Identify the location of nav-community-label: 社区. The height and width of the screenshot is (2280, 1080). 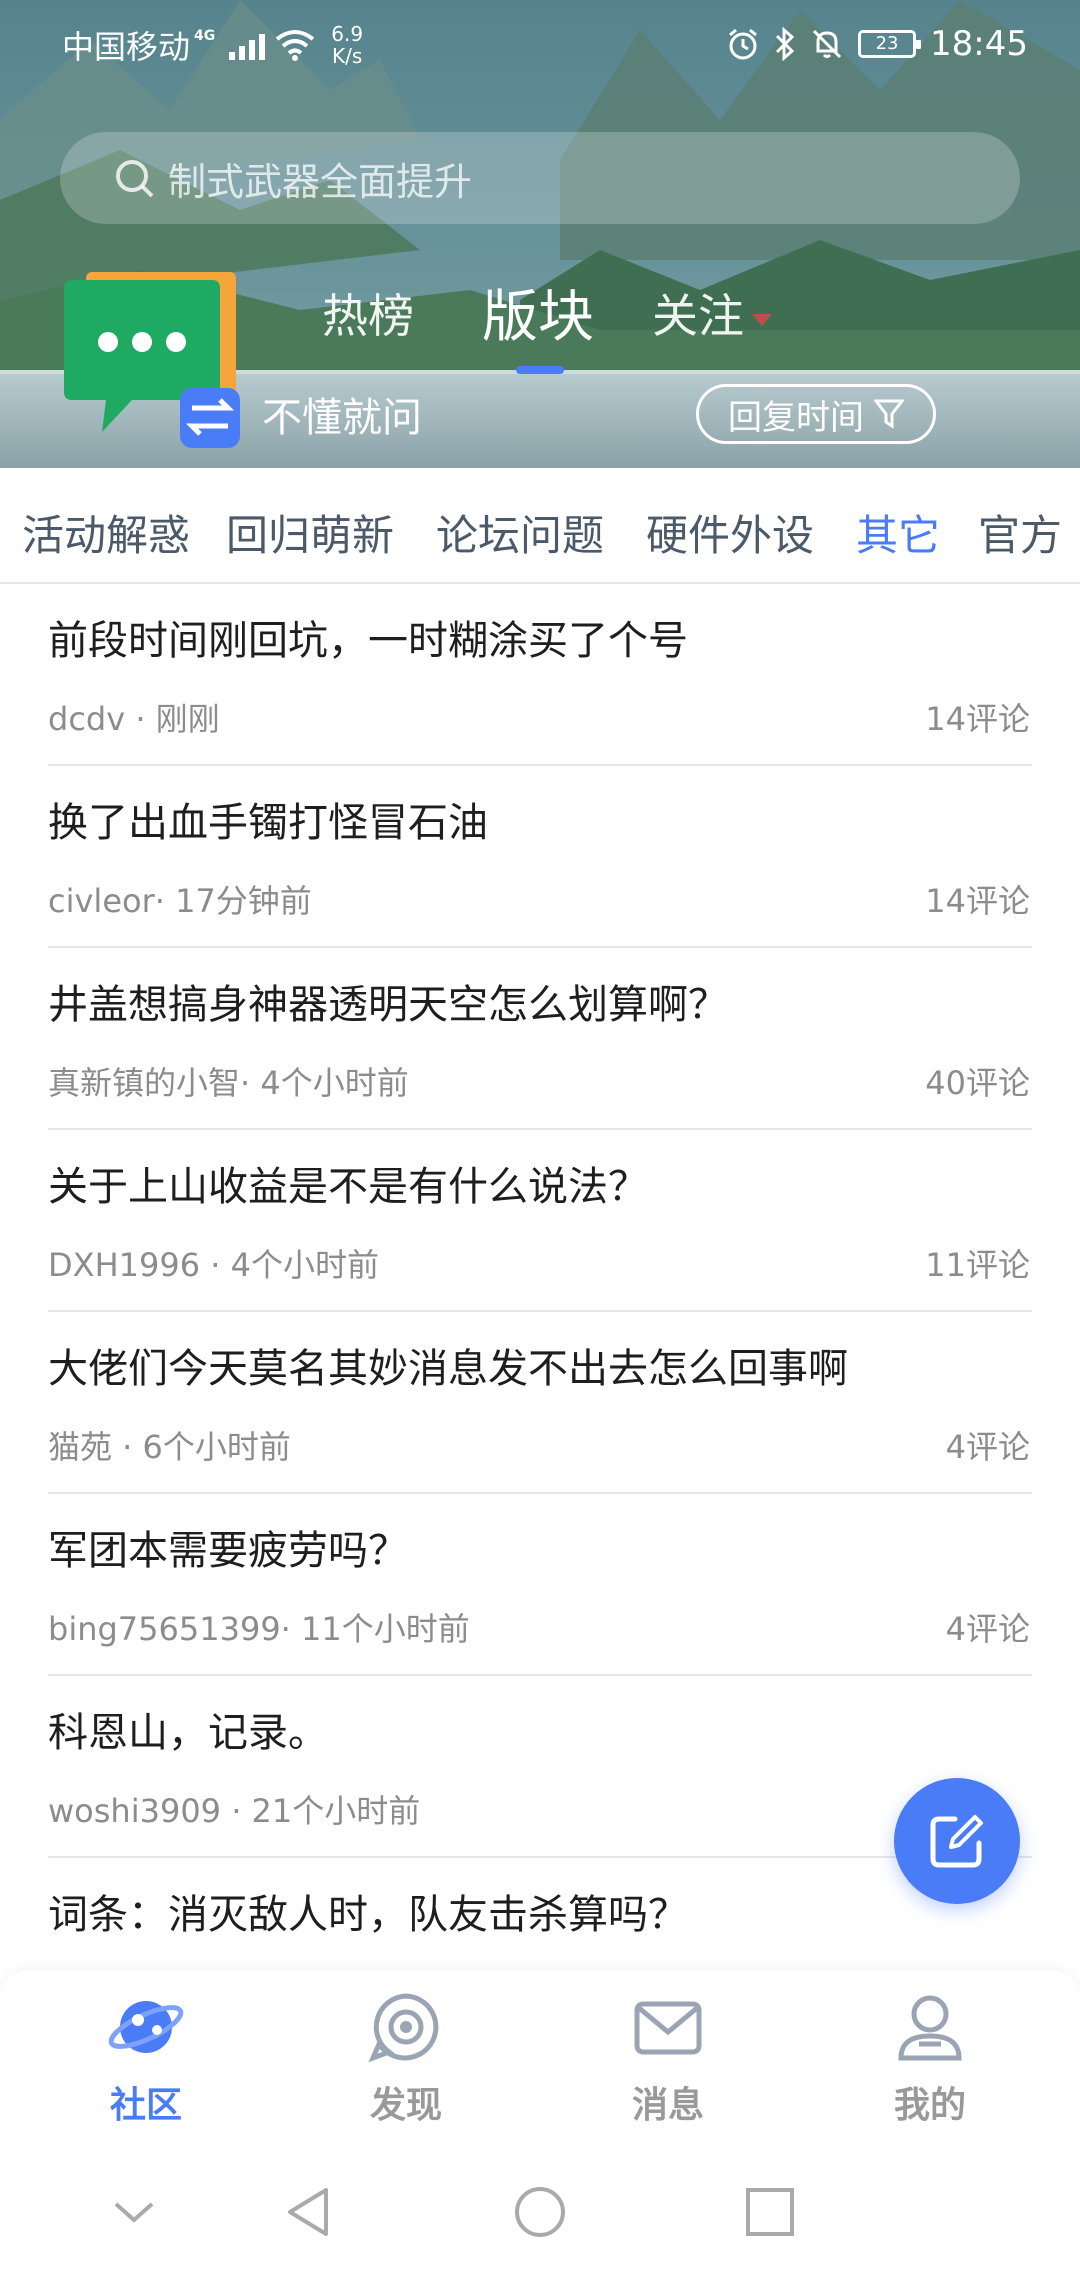
(145, 2105).